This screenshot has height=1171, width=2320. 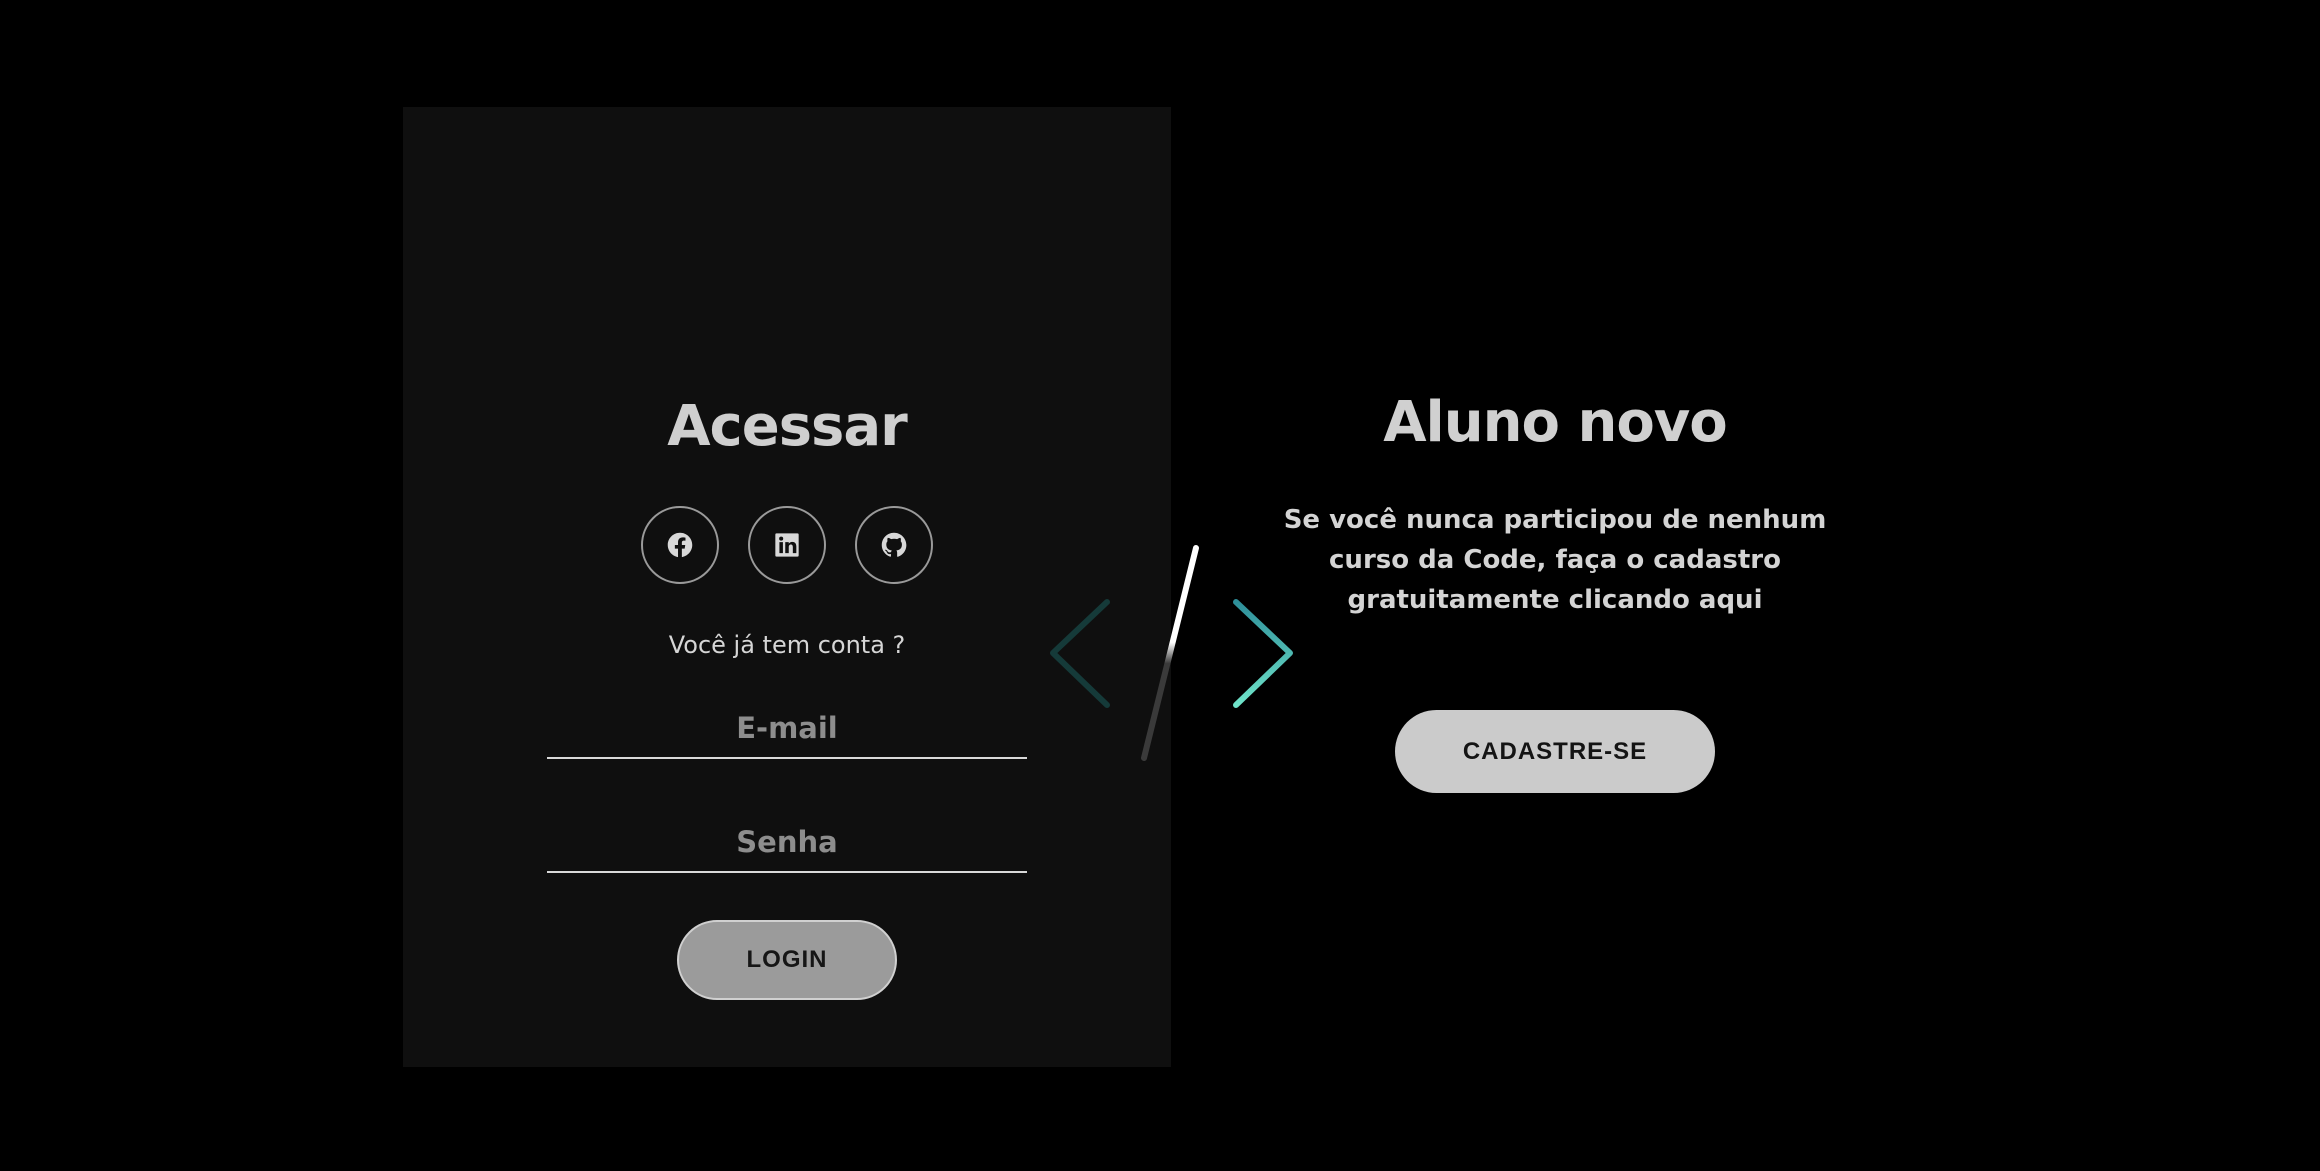 I want to click on facebook-icon, so click(x=680, y=545).